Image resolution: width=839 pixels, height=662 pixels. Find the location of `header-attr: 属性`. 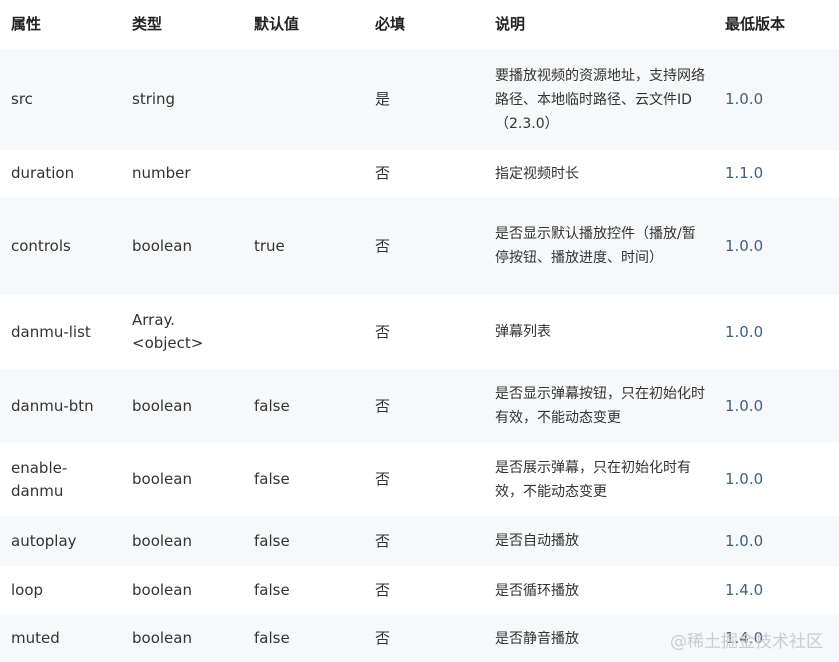

header-attr: 属性 is located at coordinates (60, 24).